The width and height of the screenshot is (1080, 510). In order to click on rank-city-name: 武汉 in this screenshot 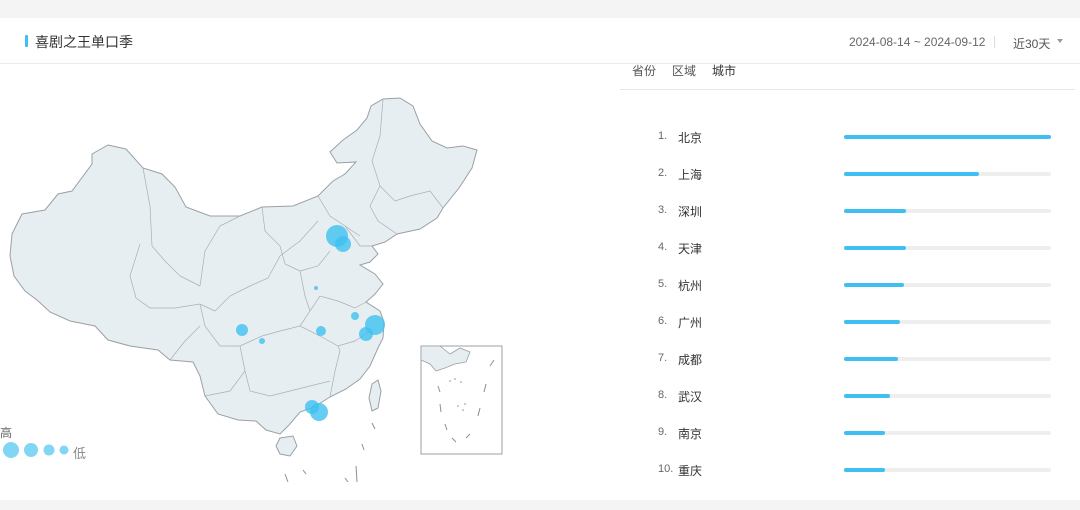, I will do `click(690, 397)`.